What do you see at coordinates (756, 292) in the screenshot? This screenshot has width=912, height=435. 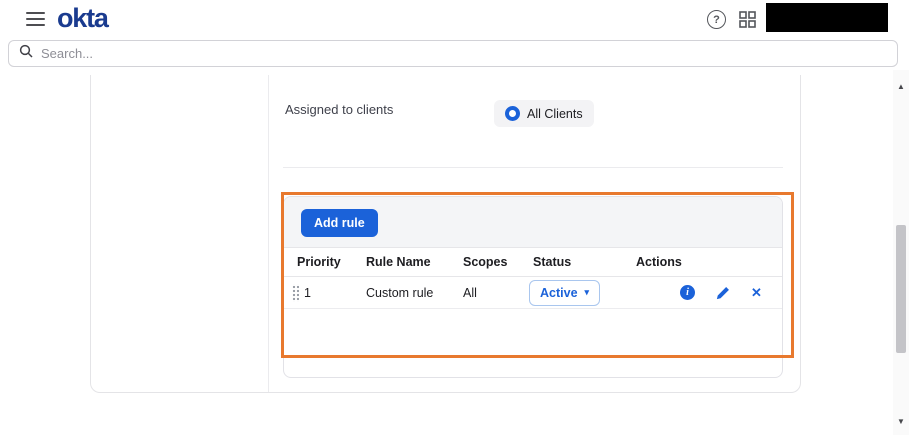 I see `delete-x-icon: ✕` at bounding box center [756, 292].